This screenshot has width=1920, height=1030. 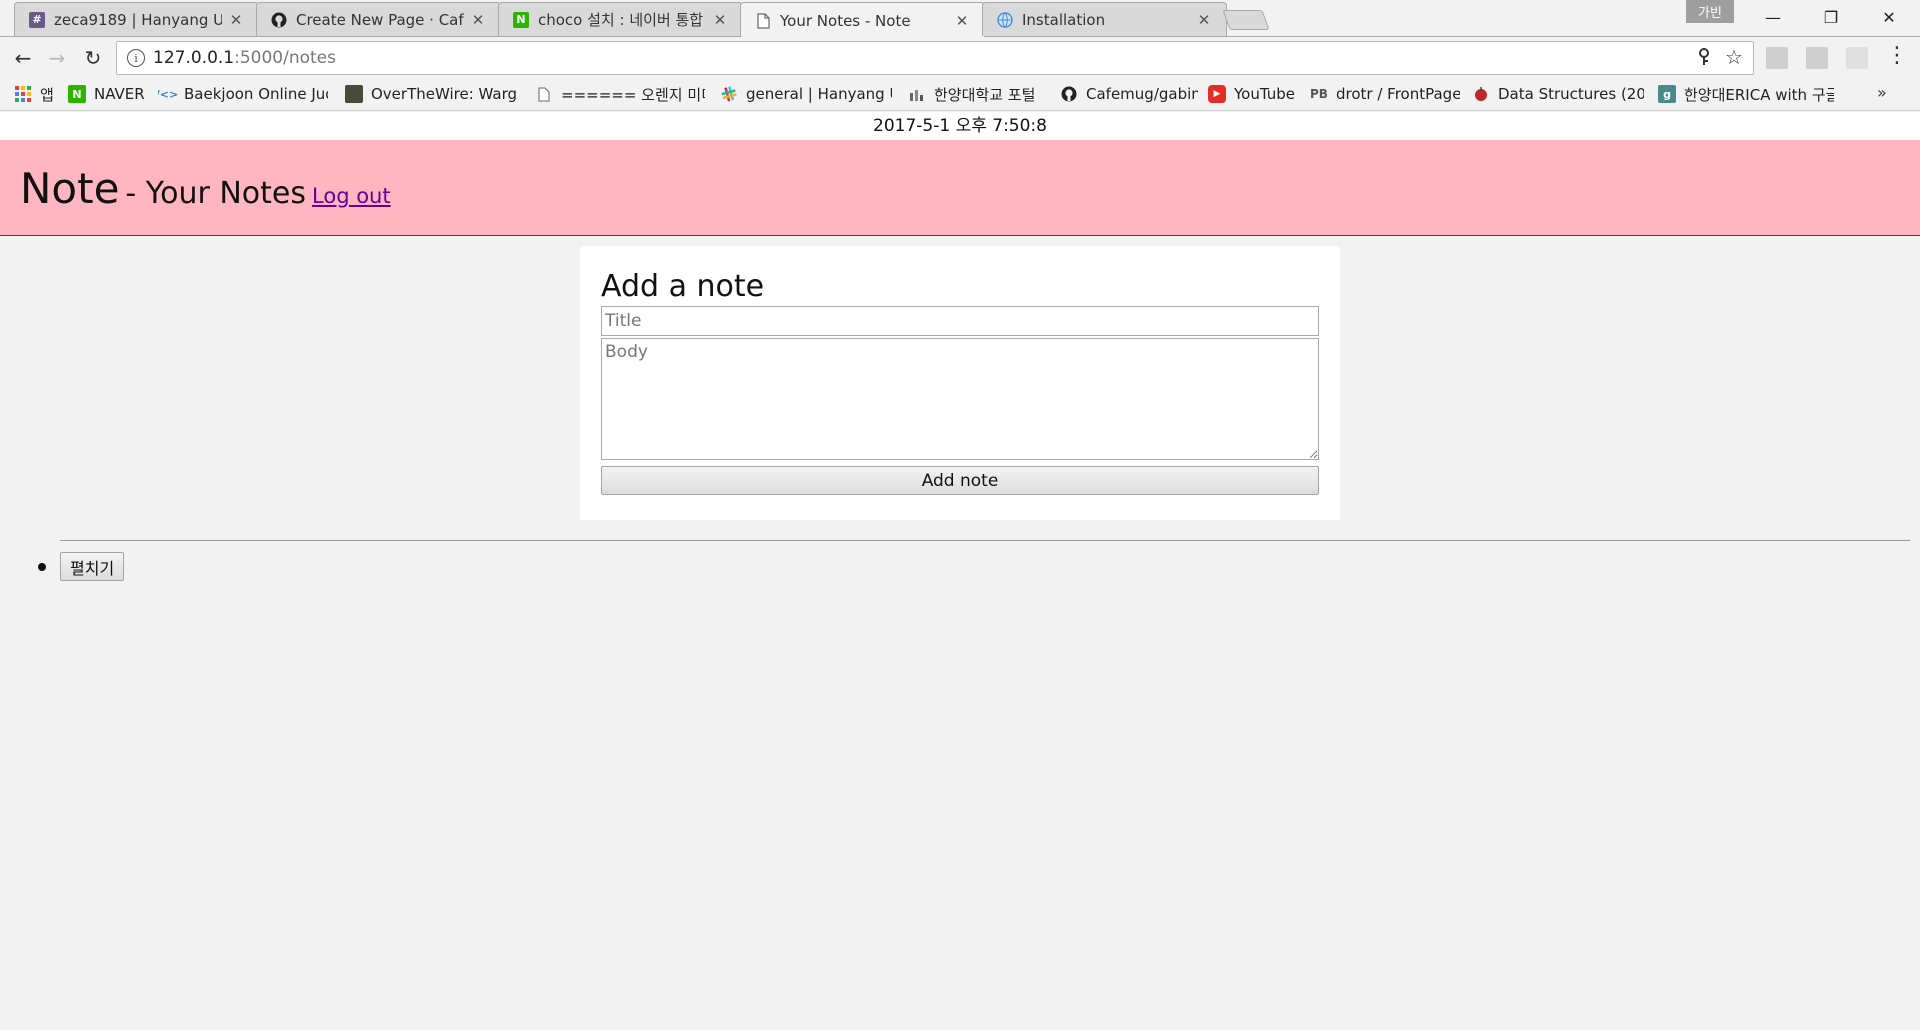 I want to click on bookmark-hanyang-portal: 한양대학교 포털, so click(x=978, y=94).